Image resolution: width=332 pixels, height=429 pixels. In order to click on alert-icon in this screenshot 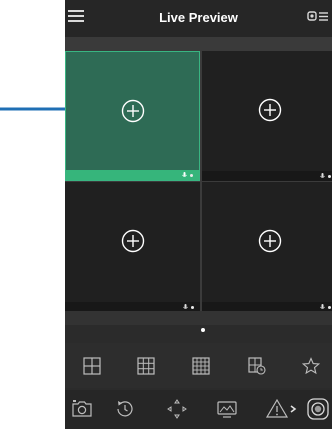, I will do `click(277, 409)`.